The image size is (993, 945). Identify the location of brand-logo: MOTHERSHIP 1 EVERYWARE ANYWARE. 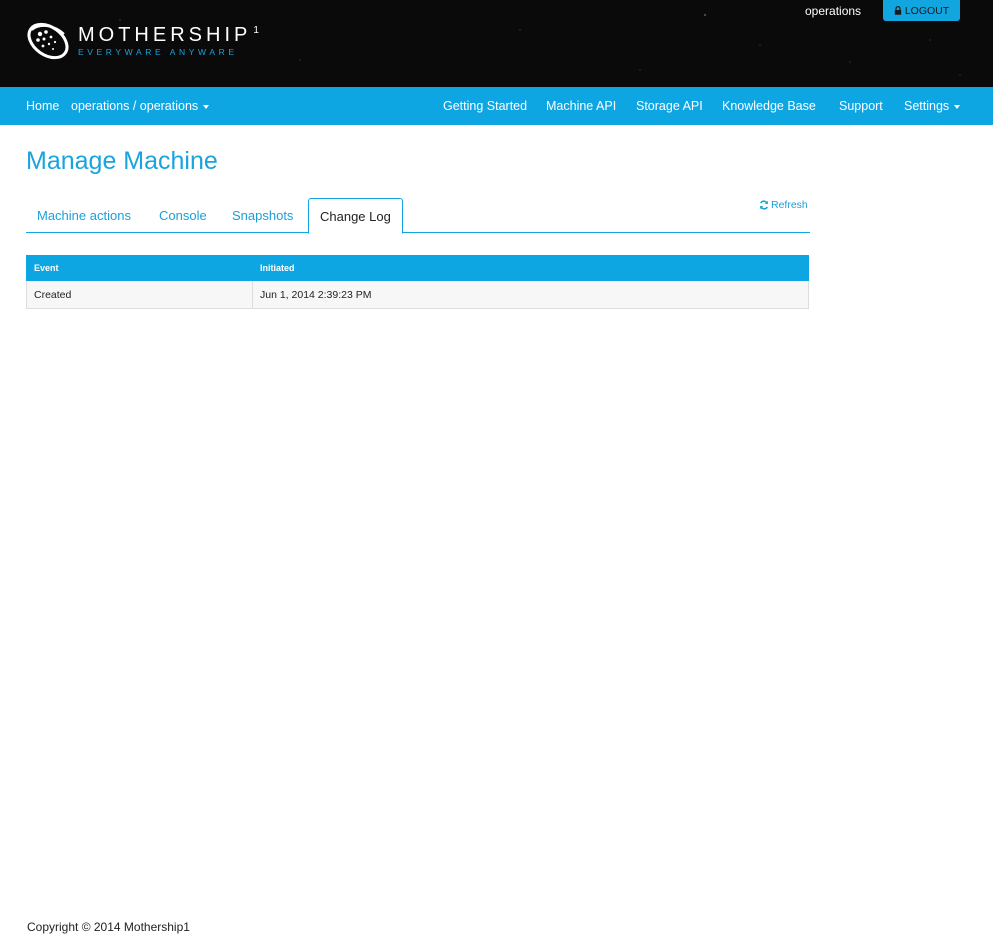
(141, 41).